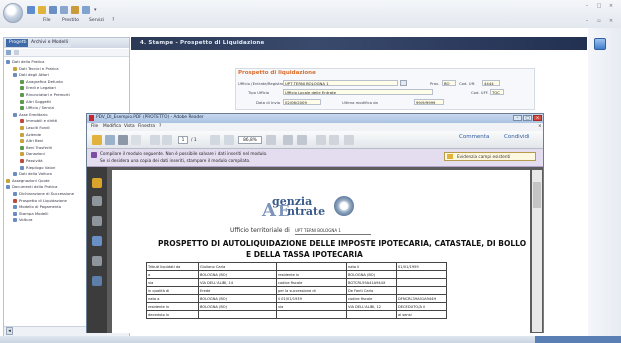 The width and height of the screenshot is (621, 343). What do you see at coordinates (37, 168) in the screenshot?
I see `tree-item: Riepilogo Valori` at bounding box center [37, 168].